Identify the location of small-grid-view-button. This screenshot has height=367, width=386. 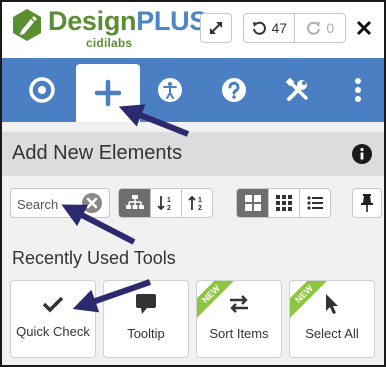
(283, 203).